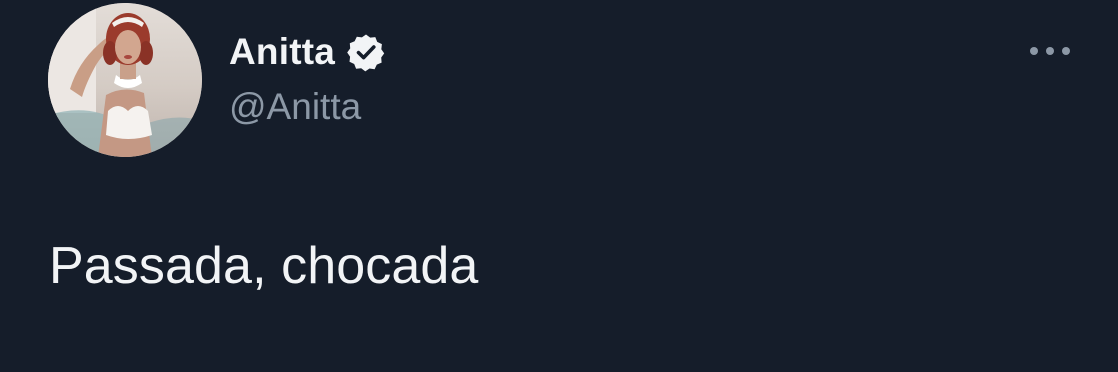  Describe the element at coordinates (264, 266) in the screenshot. I see `tweet-text: Passada, chocada` at that location.